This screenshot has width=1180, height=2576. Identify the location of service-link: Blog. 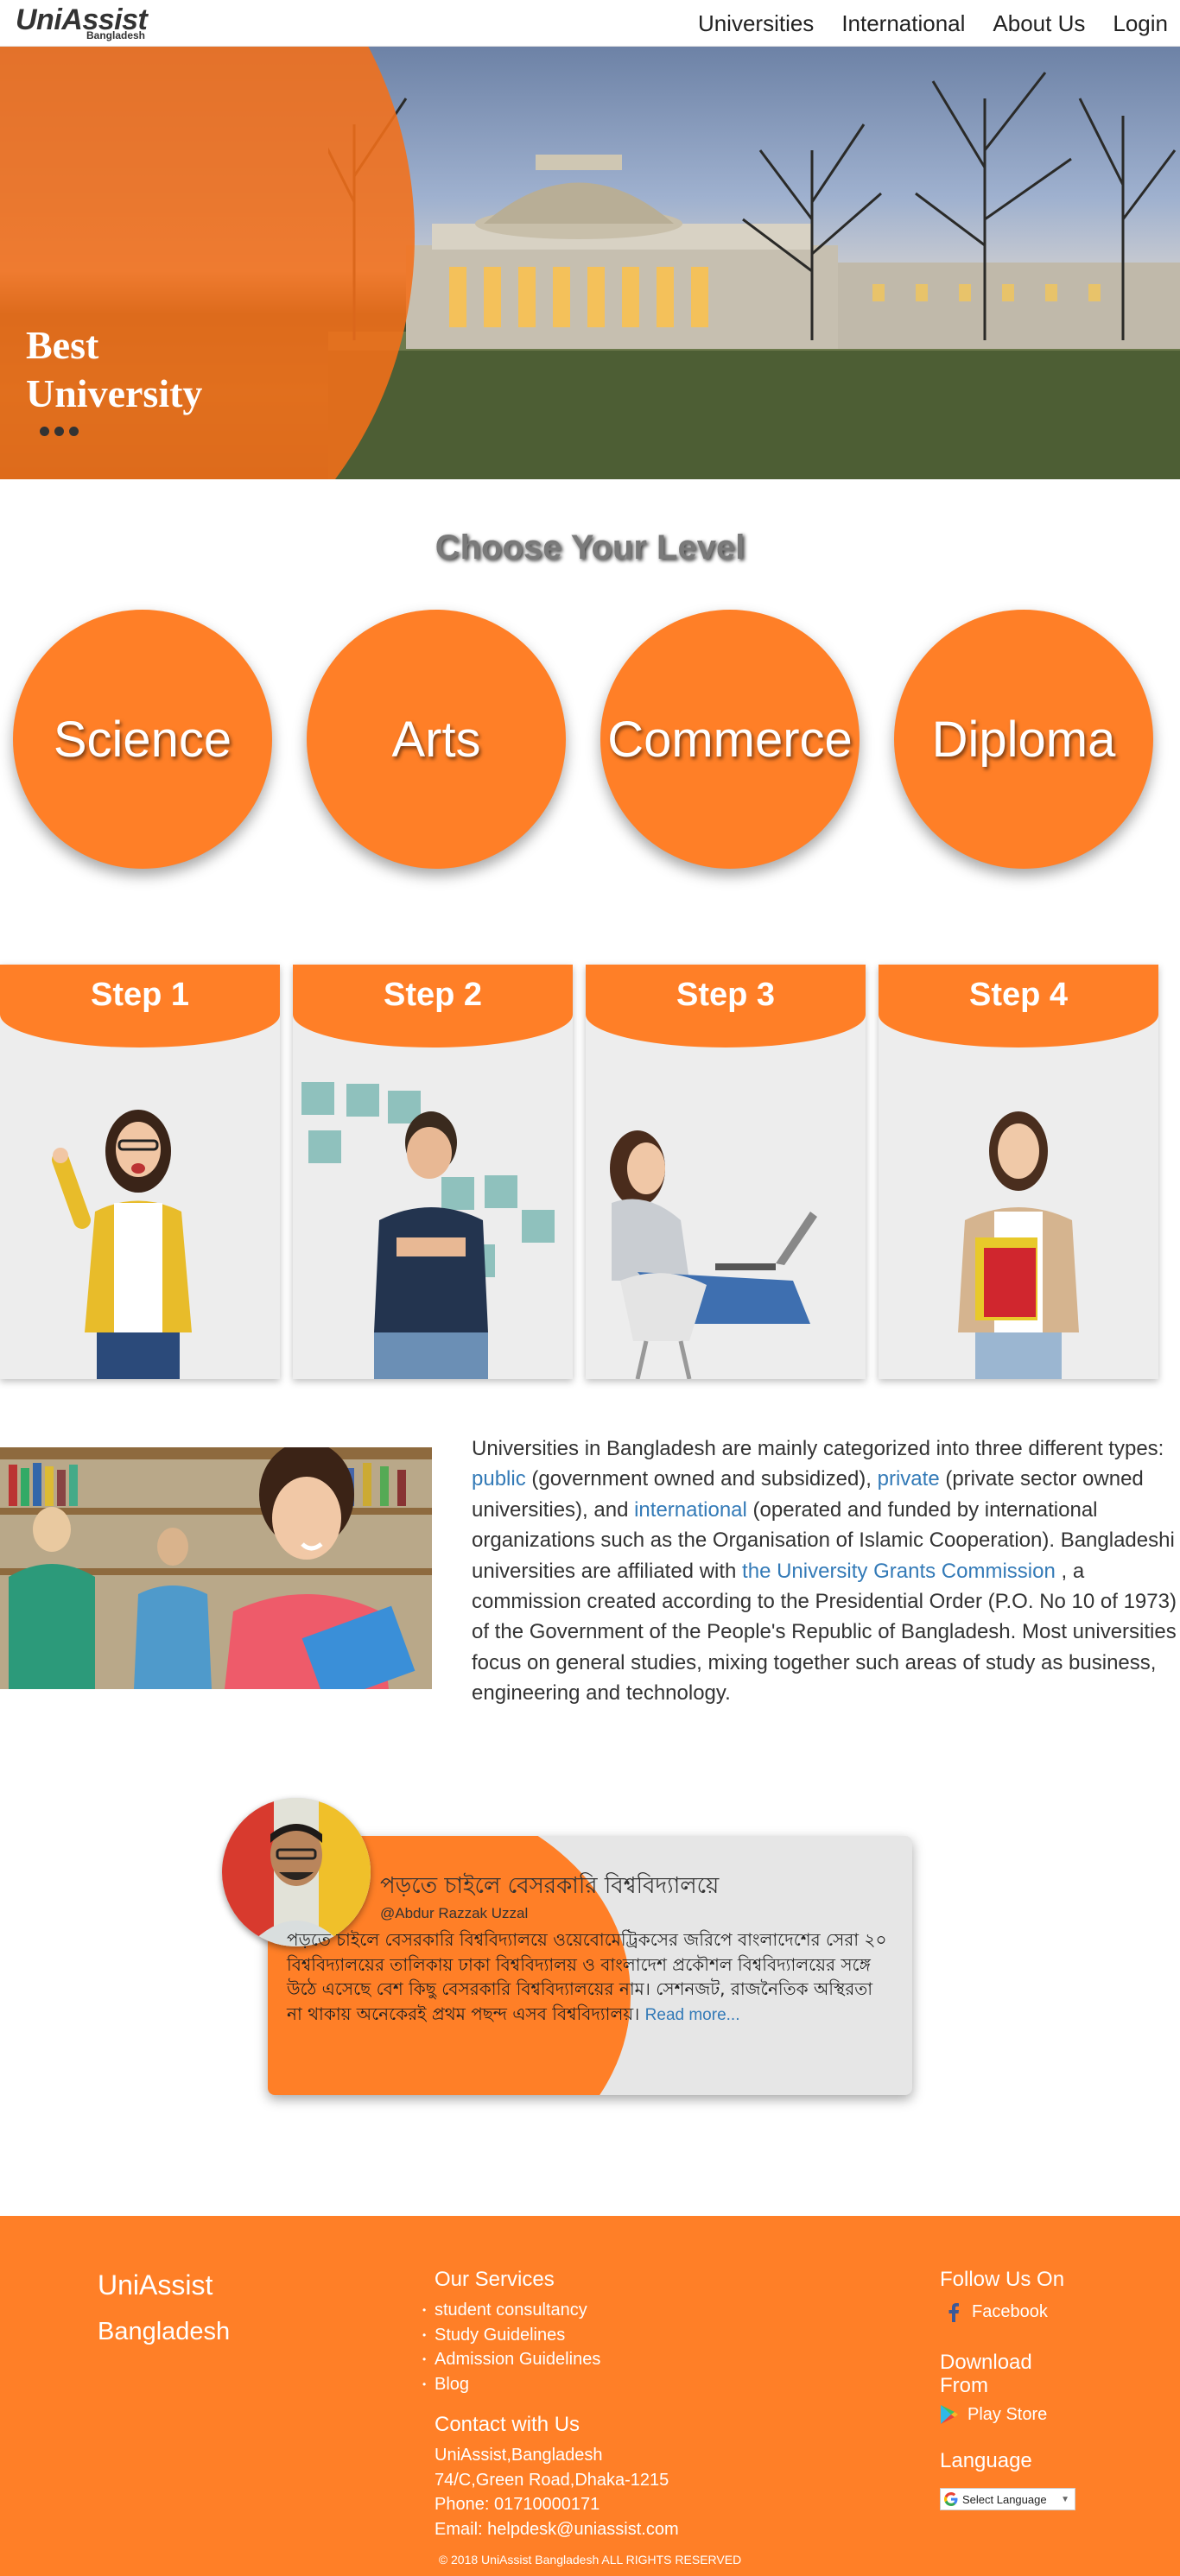
(511, 2384).